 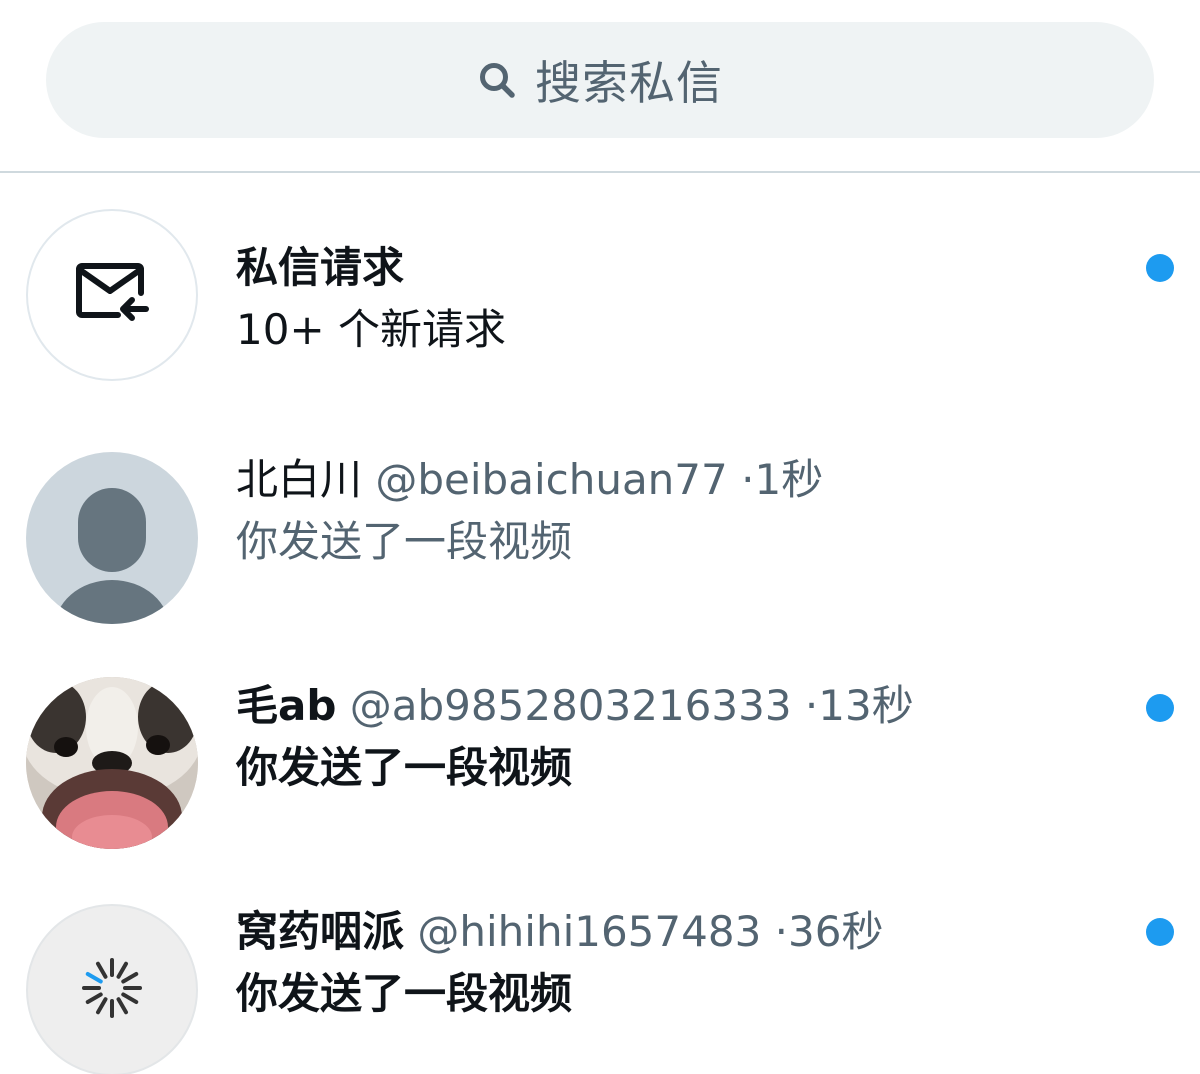 What do you see at coordinates (286, 705) in the screenshot?
I see `conversation-name: 毛ab` at bounding box center [286, 705].